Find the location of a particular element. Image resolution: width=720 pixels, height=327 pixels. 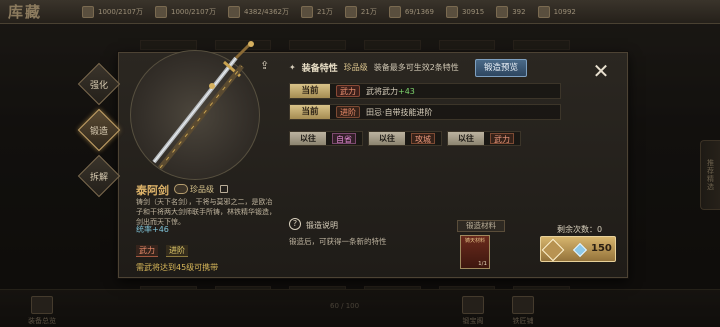

resource-2: 1000/2107万 is located at coordinates (185, 11).